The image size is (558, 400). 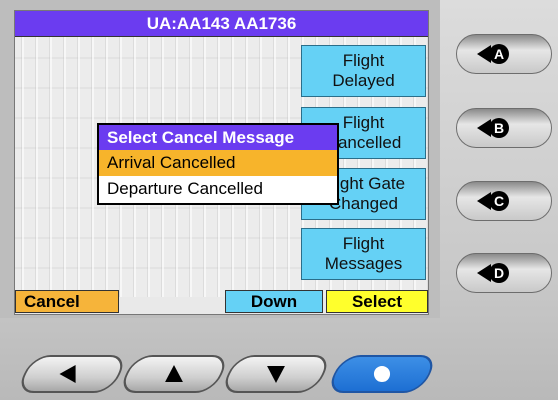 I want to click on popup-title: Select Cancel Message, so click(x=218, y=137).